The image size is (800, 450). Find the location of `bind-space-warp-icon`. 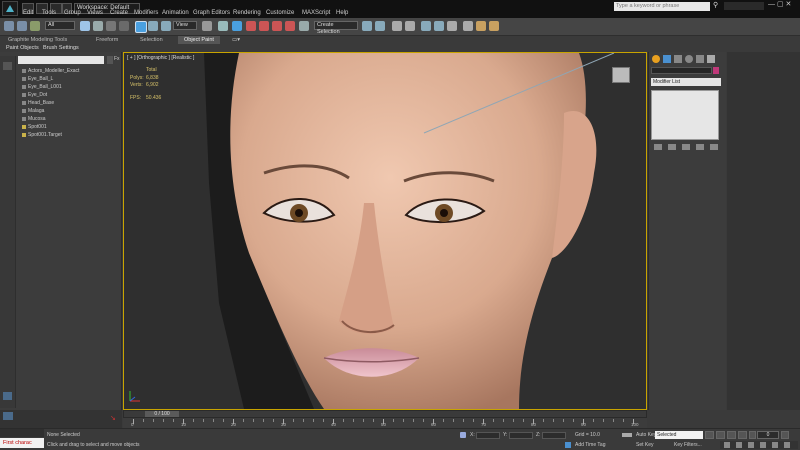

bind-space-warp-icon is located at coordinates (35, 26).